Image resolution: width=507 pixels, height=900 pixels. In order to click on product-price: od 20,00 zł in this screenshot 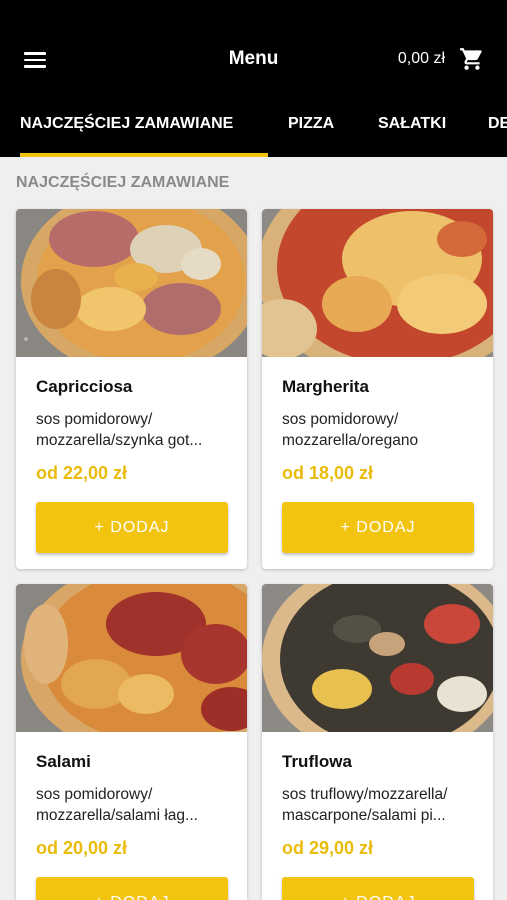, I will do `click(82, 848)`.